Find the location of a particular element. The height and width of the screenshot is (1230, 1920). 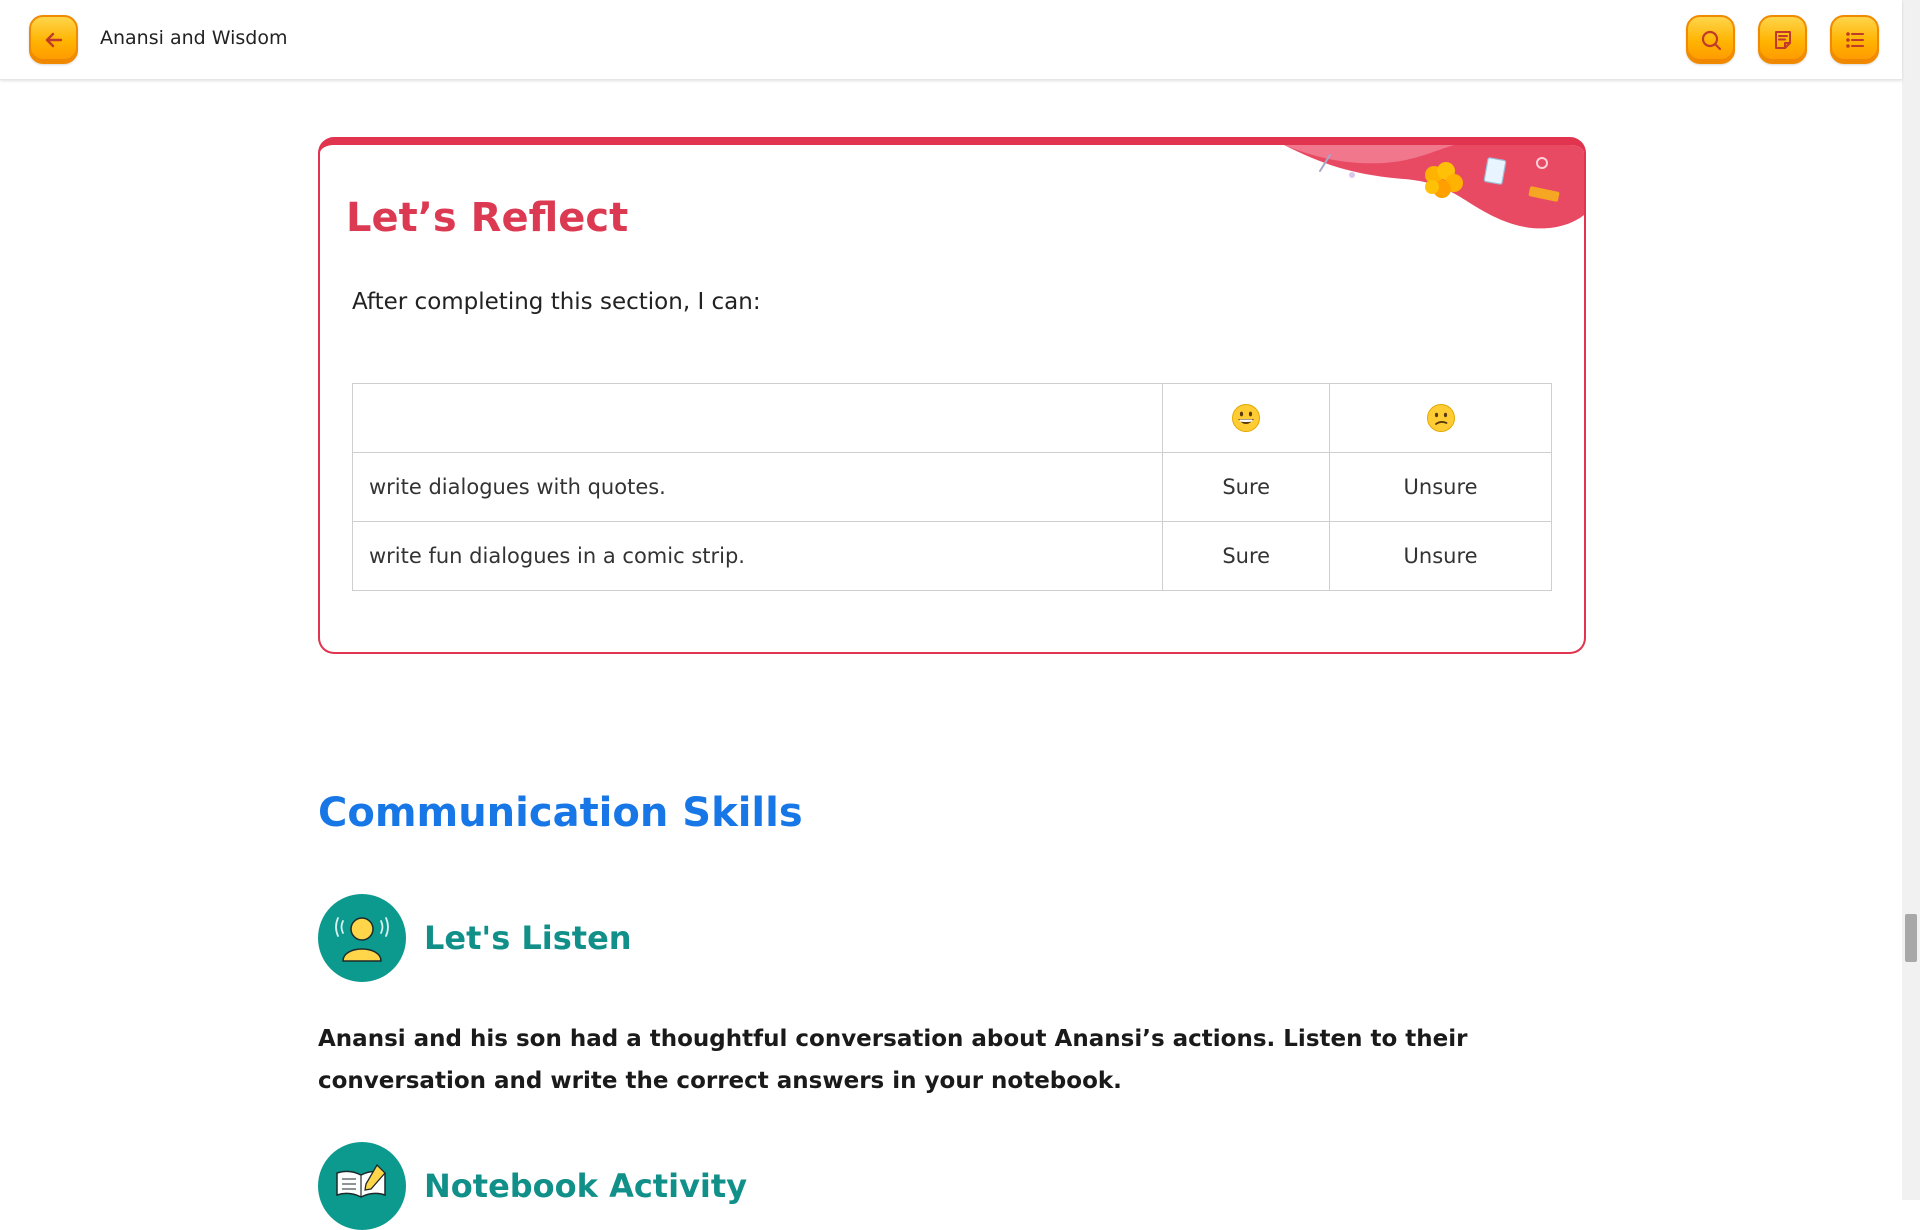

scrollbar-track is located at coordinates (1911, 600).